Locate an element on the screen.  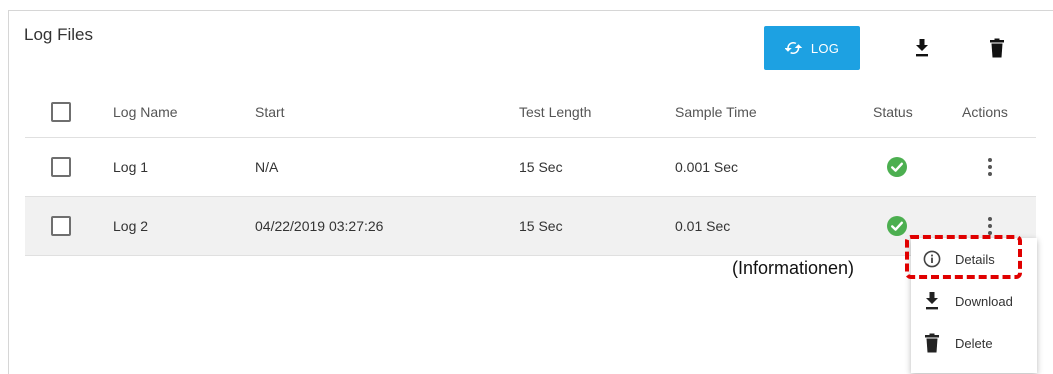
column-header-test-length: Test Length is located at coordinates (555, 112).